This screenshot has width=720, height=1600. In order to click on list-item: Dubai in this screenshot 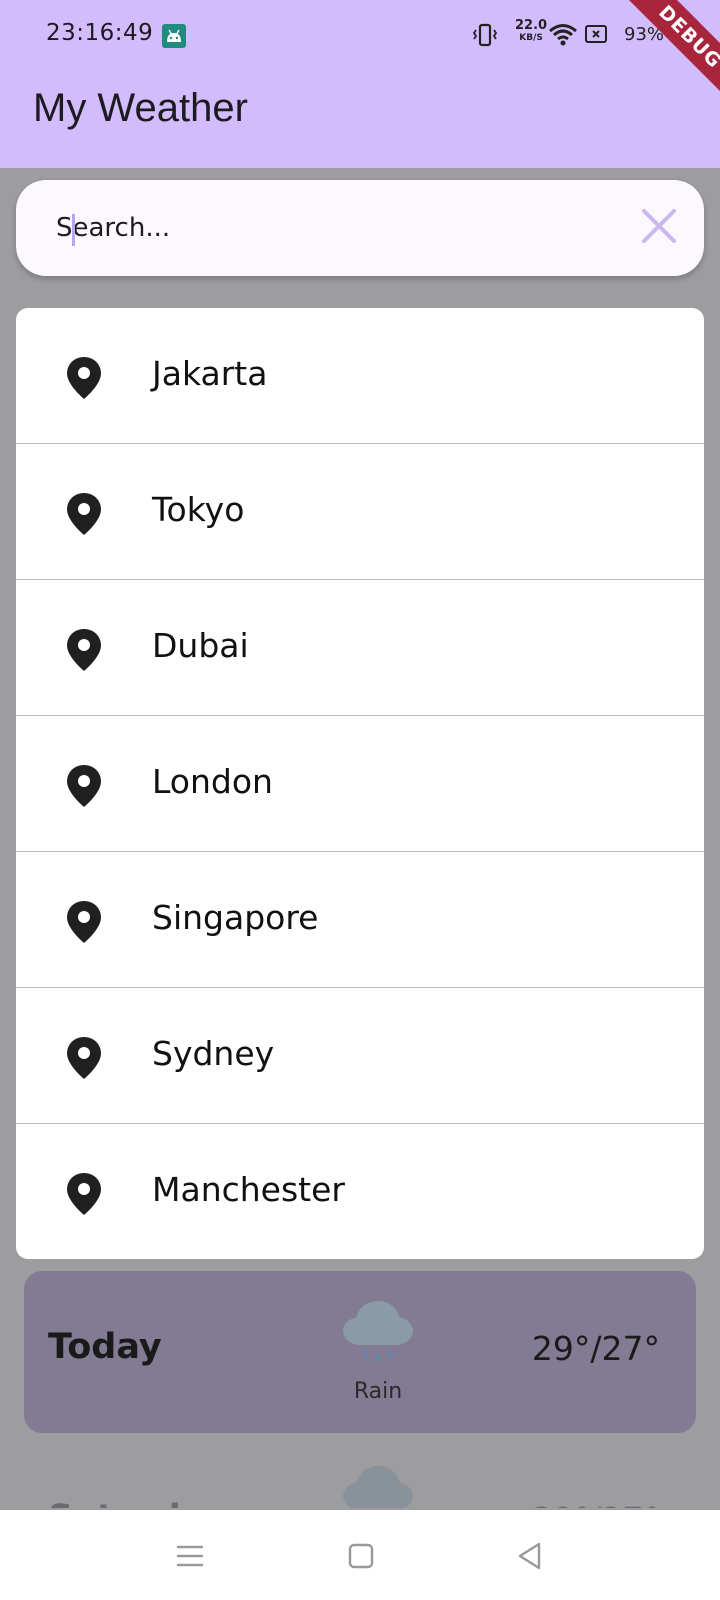, I will do `click(360, 648)`.